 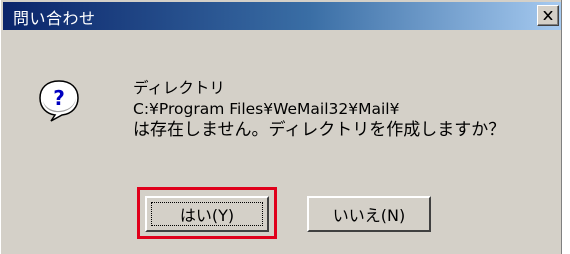 I want to click on highlight-box, so click(x=207, y=213).